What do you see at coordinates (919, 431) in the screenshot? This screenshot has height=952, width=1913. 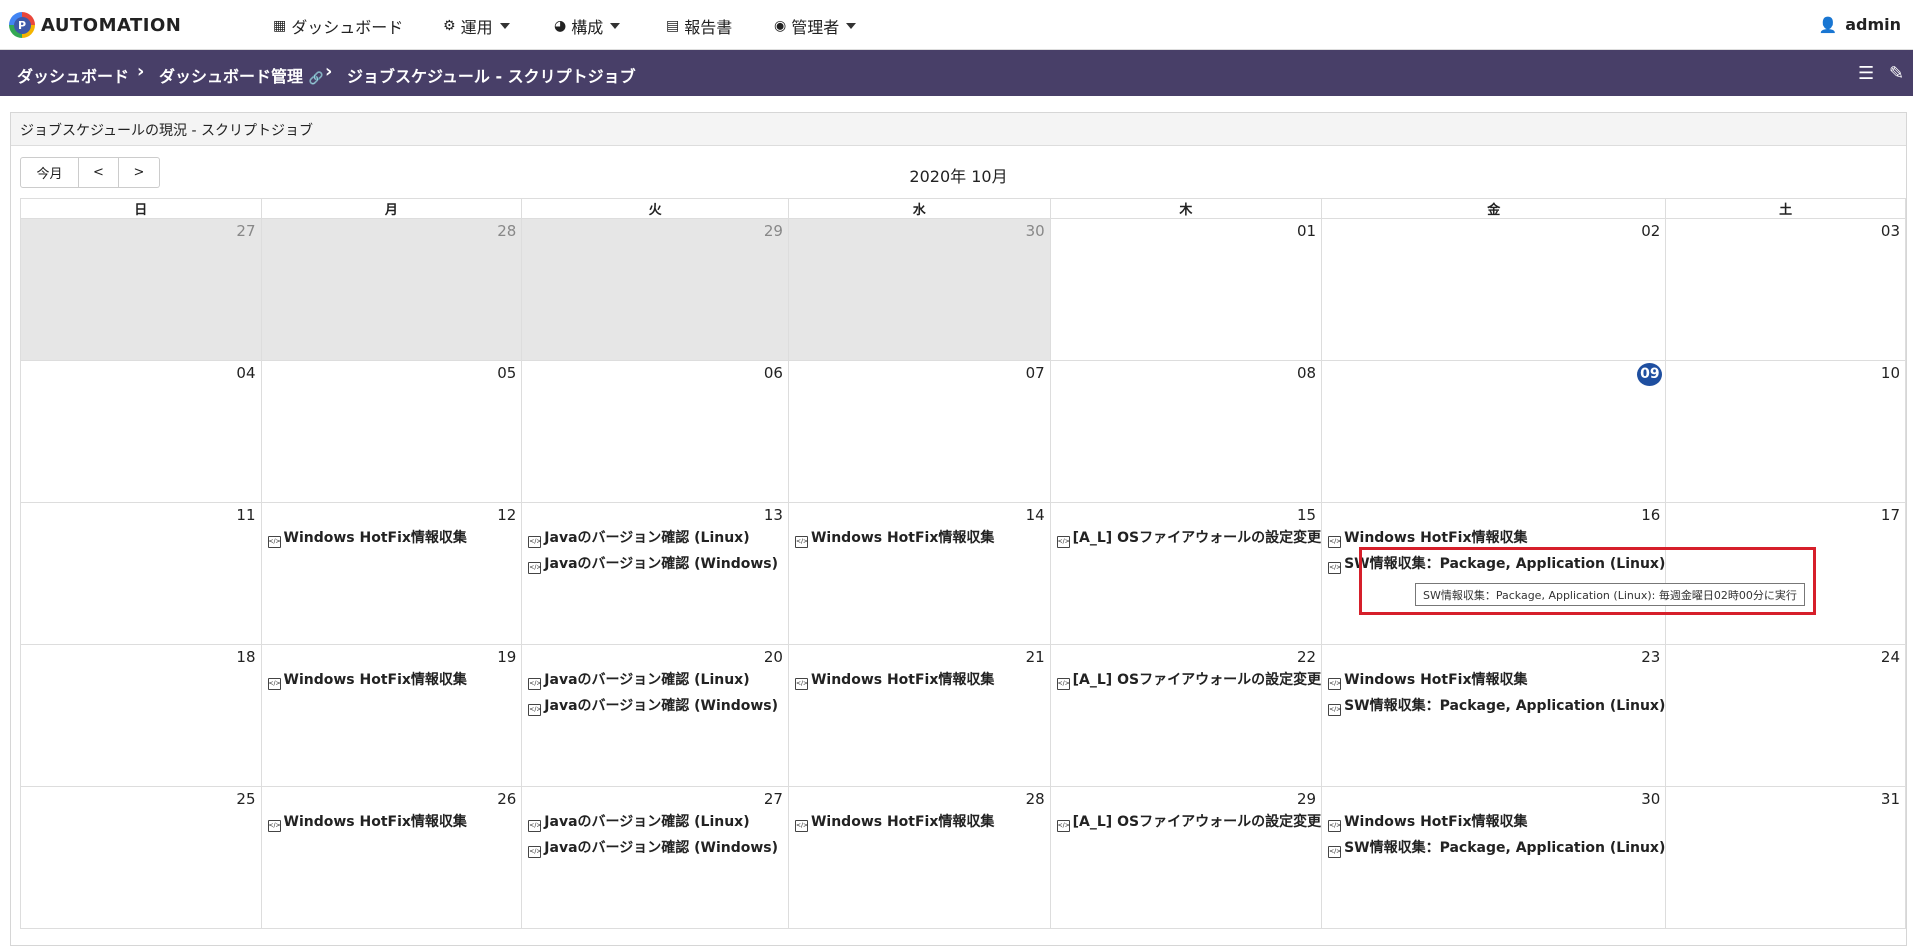 I see `calendar-day: 07` at bounding box center [919, 431].